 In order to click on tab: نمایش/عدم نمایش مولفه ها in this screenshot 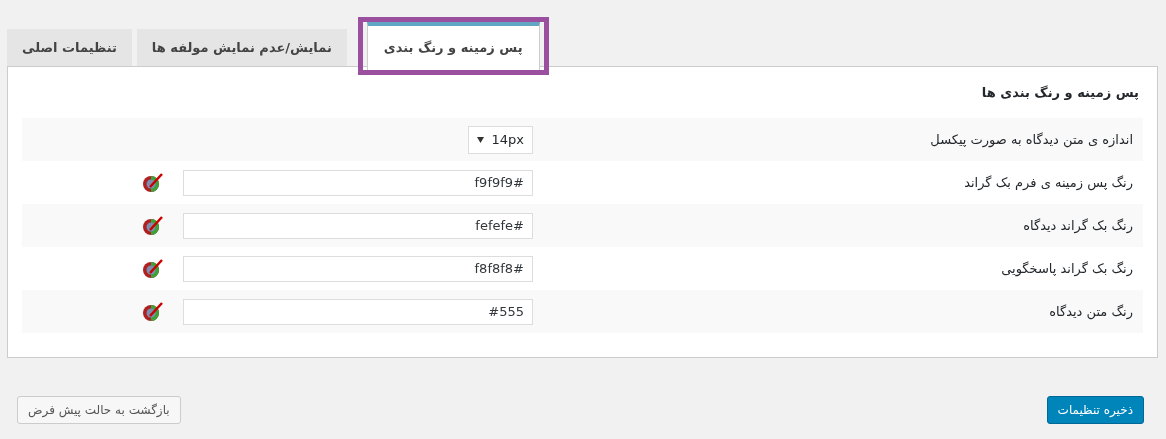, I will do `click(241, 47)`.